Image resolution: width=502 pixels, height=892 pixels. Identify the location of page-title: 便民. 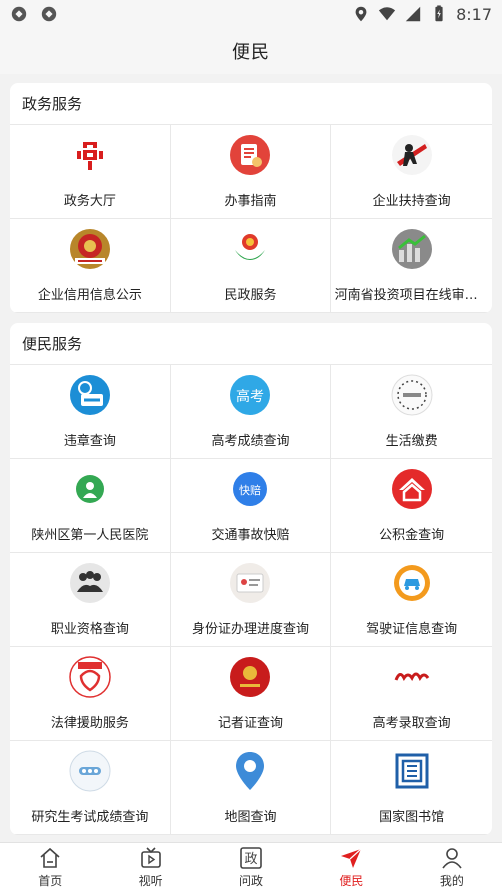
(251, 52).